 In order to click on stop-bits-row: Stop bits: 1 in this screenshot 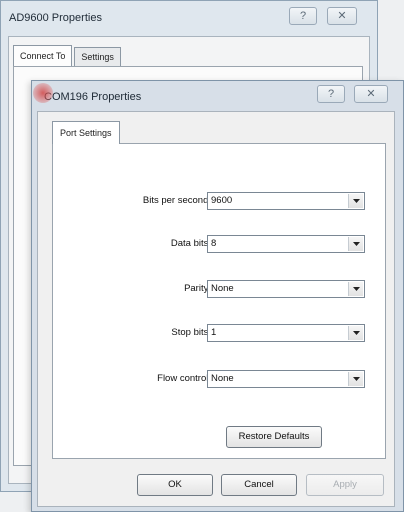, I will do `click(220, 334)`.